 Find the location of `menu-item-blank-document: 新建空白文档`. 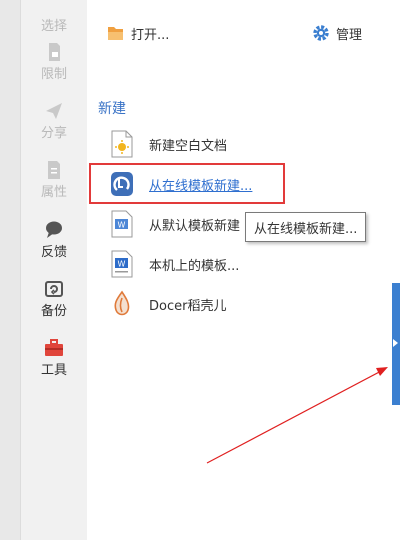

menu-item-blank-document: 新建空白文档 is located at coordinates (168, 144).